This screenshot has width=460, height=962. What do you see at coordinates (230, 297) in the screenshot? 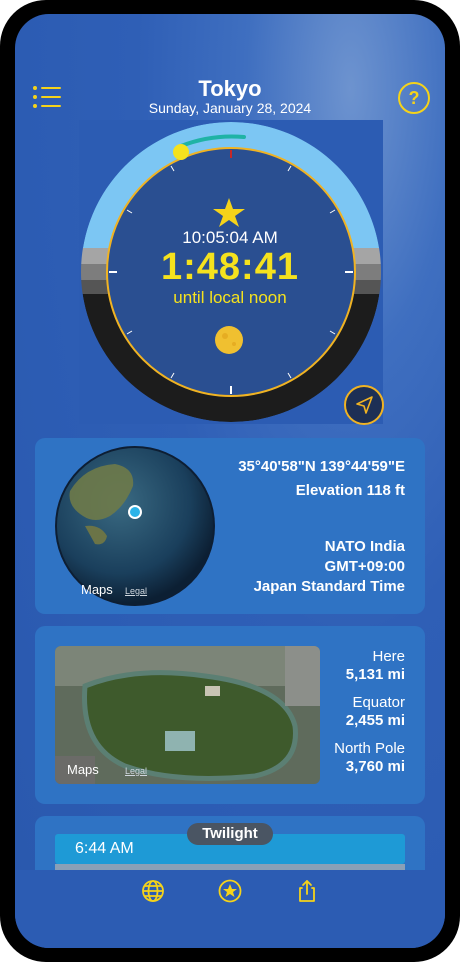
I see `countdown-label: until local noon` at bounding box center [230, 297].